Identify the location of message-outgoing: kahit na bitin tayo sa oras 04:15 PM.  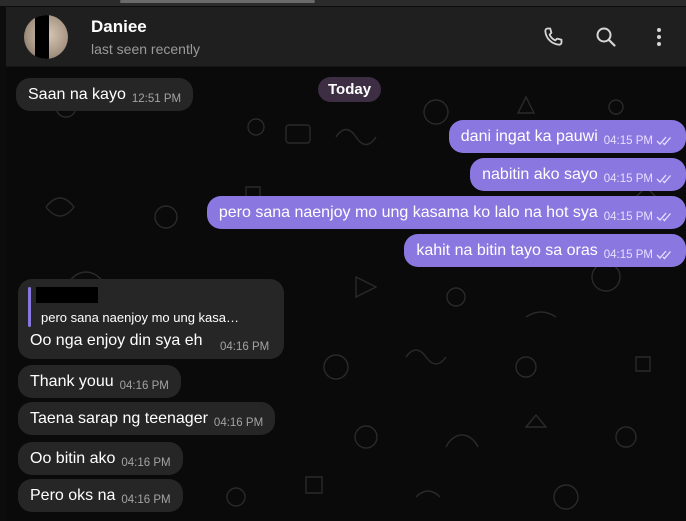
(545, 250).